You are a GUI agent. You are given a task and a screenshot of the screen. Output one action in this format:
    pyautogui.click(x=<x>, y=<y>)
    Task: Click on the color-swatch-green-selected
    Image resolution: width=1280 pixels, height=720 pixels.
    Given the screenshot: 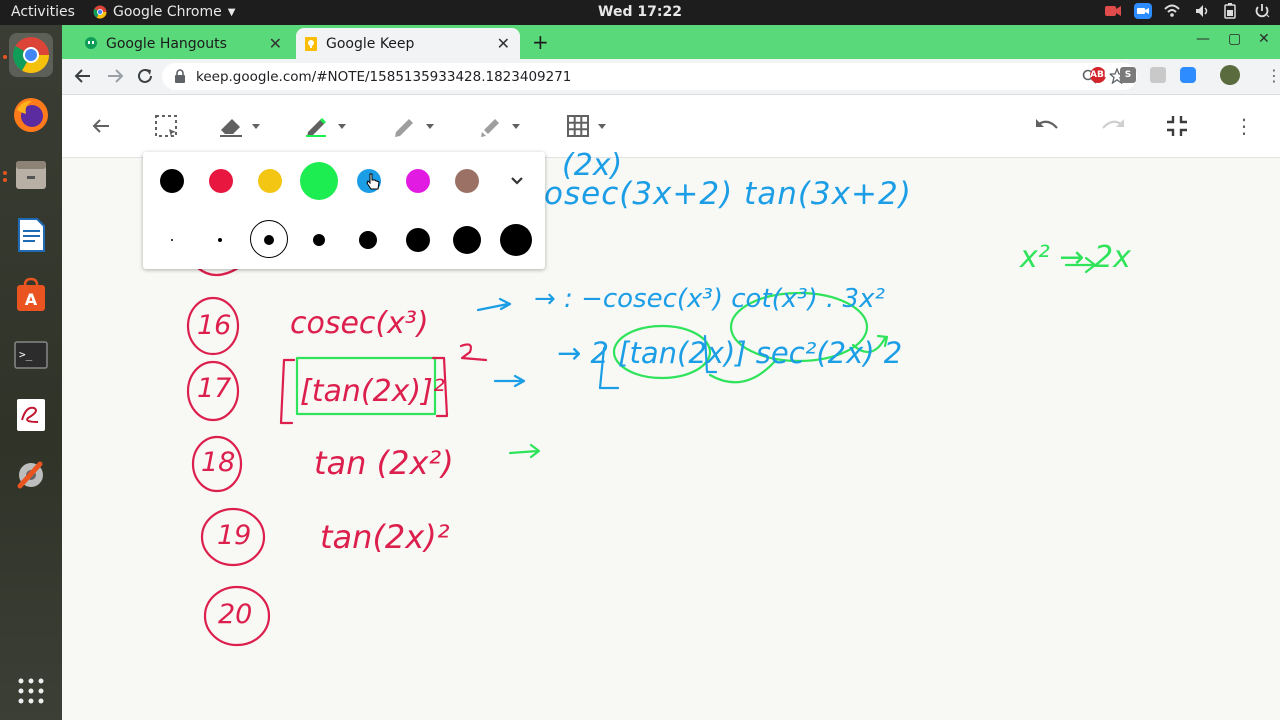 What is the action you would take?
    pyautogui.click(x=319, y=181)
    